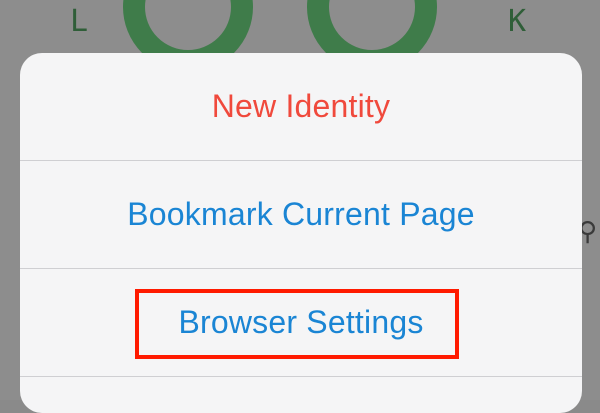  I want to click on bookmark-current-page-label: Bookmark Current Page, so click(301, 213).